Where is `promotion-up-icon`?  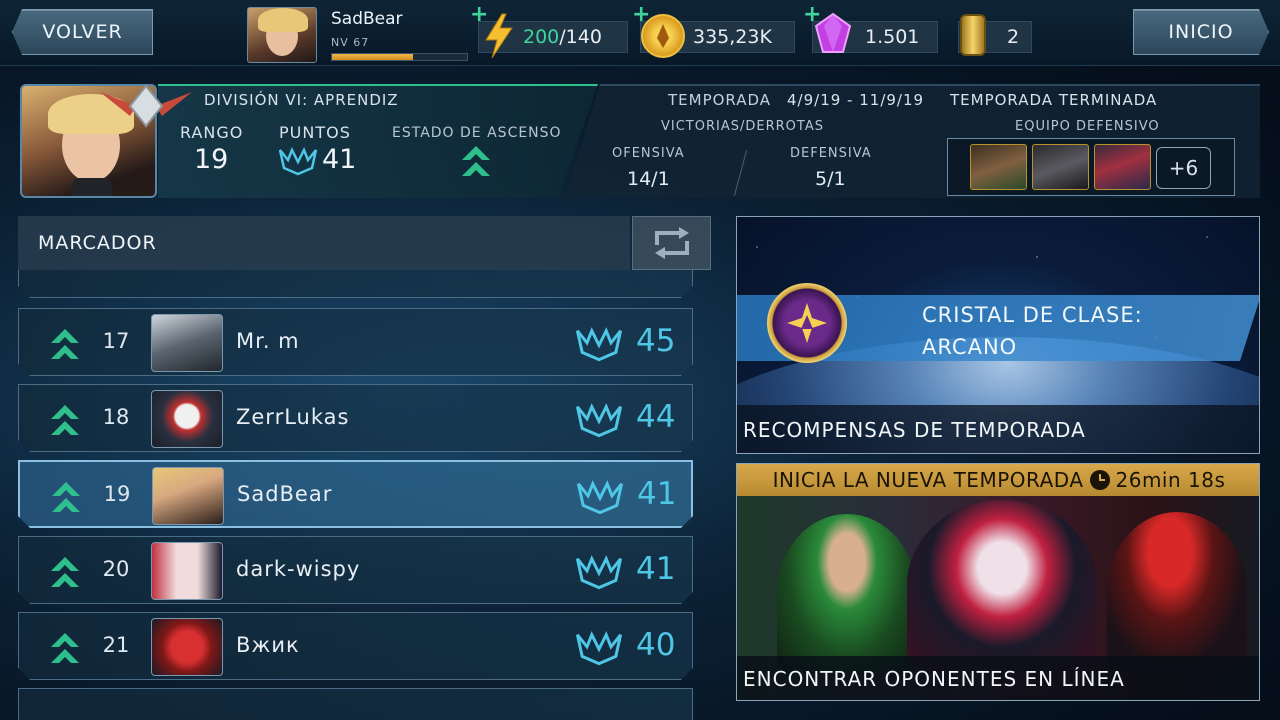
promotion-up-icon is located at coordinates (476, 161).